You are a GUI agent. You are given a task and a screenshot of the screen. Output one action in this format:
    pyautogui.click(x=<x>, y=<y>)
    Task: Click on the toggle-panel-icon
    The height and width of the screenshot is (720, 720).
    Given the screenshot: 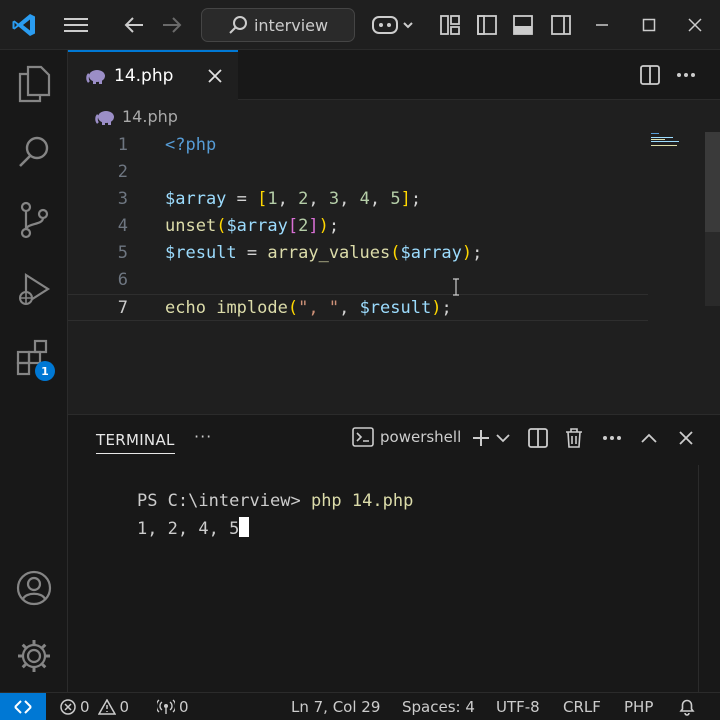 What is the action you would take?
    pyautogui.click(x=523, y=25)
    